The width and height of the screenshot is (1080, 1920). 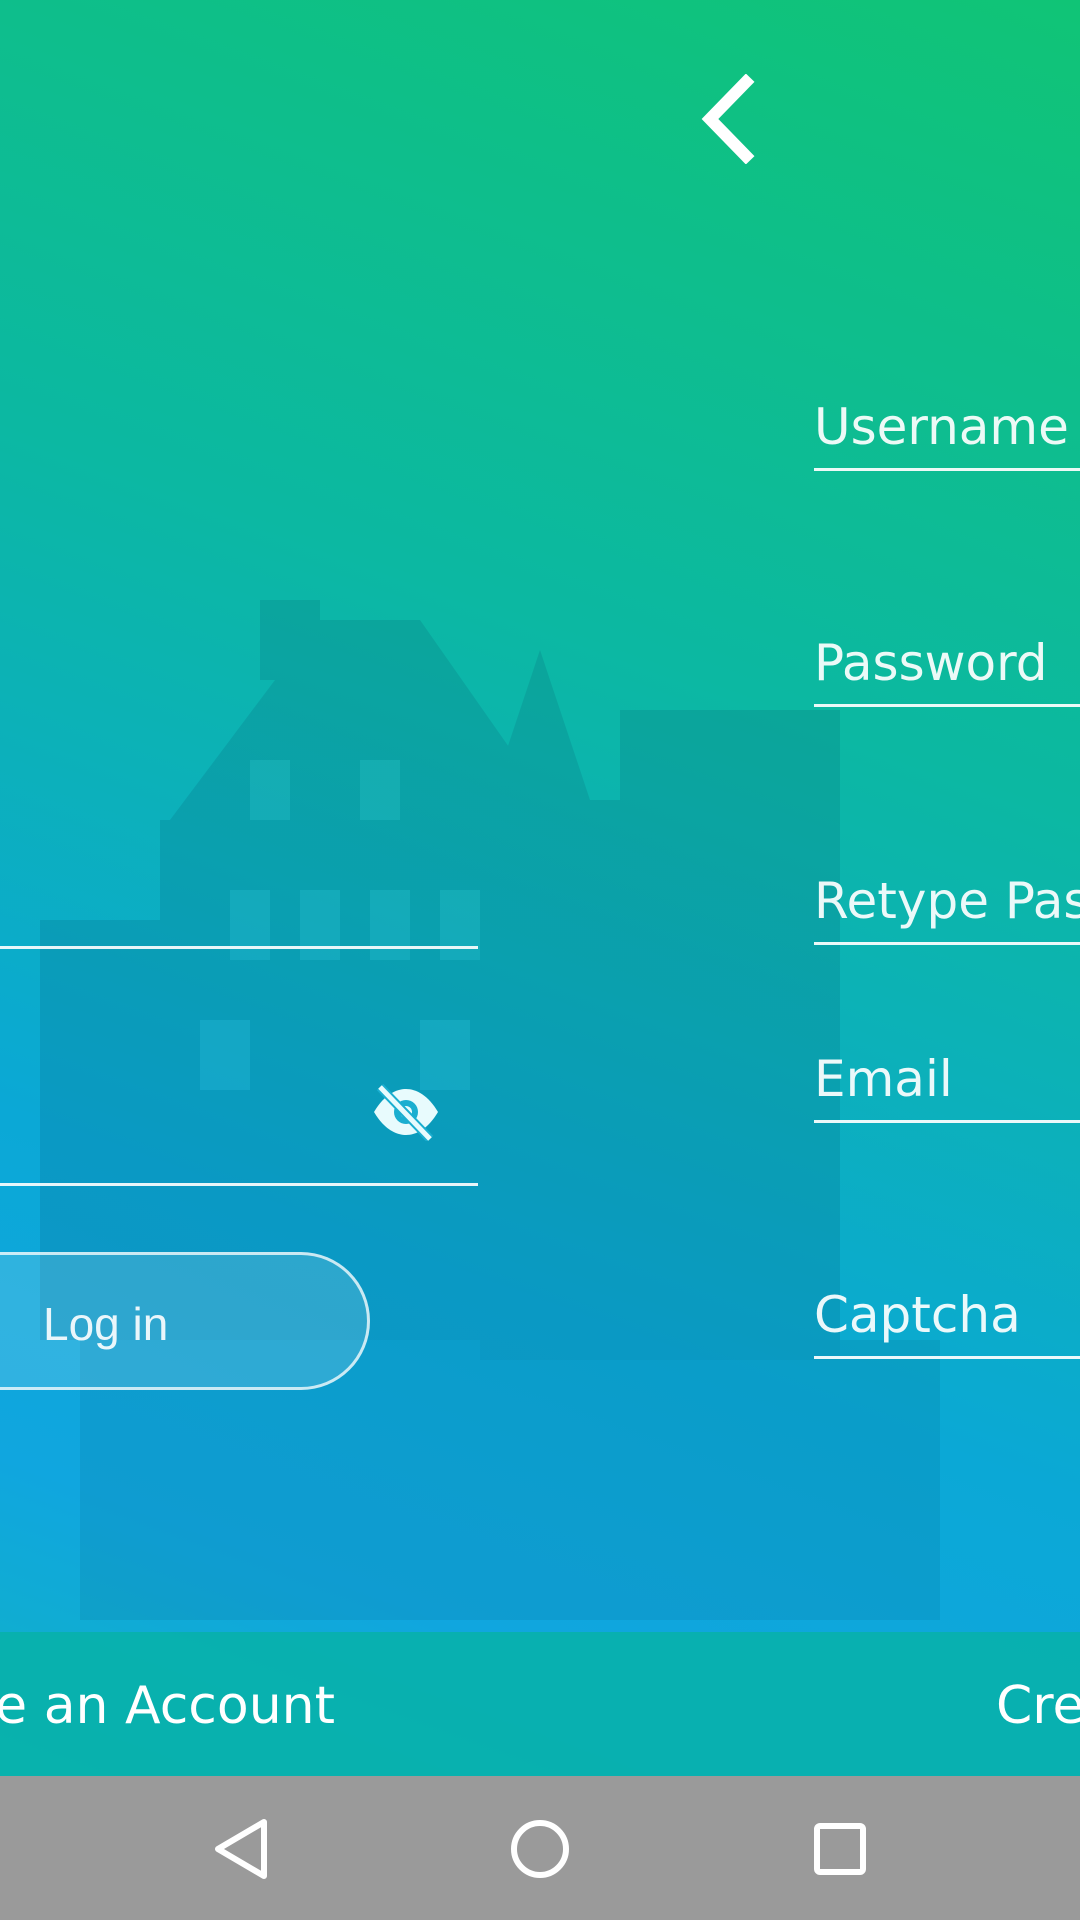 What do you see at coordinates (728, 119) in the screenshot?
I see `chevron-left-icon` at bounding box center [728, 119].